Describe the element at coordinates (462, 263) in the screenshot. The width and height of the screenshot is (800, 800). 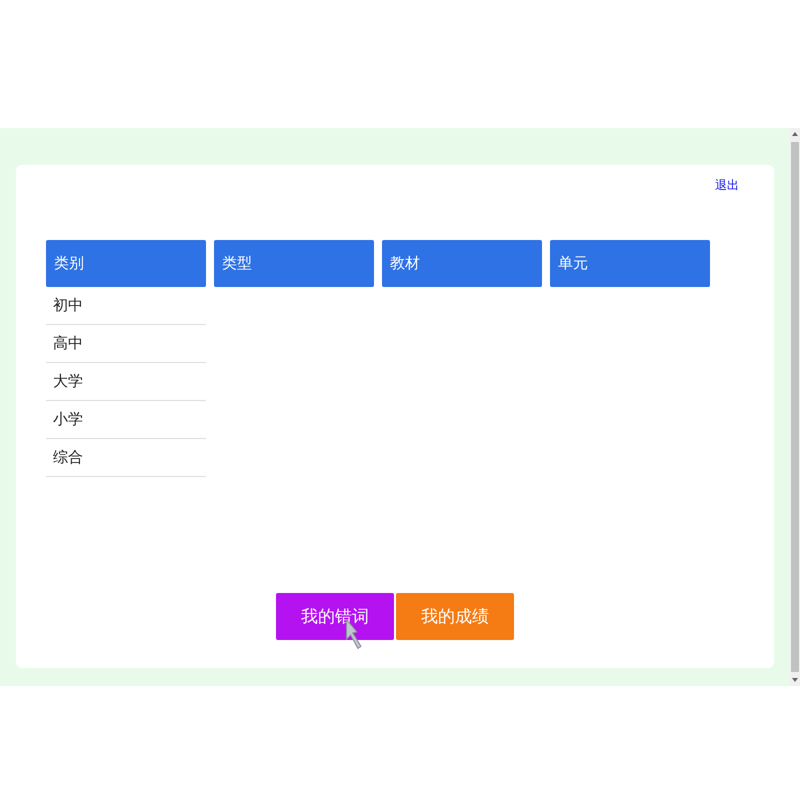
I see `column-header: 教材` at that location.